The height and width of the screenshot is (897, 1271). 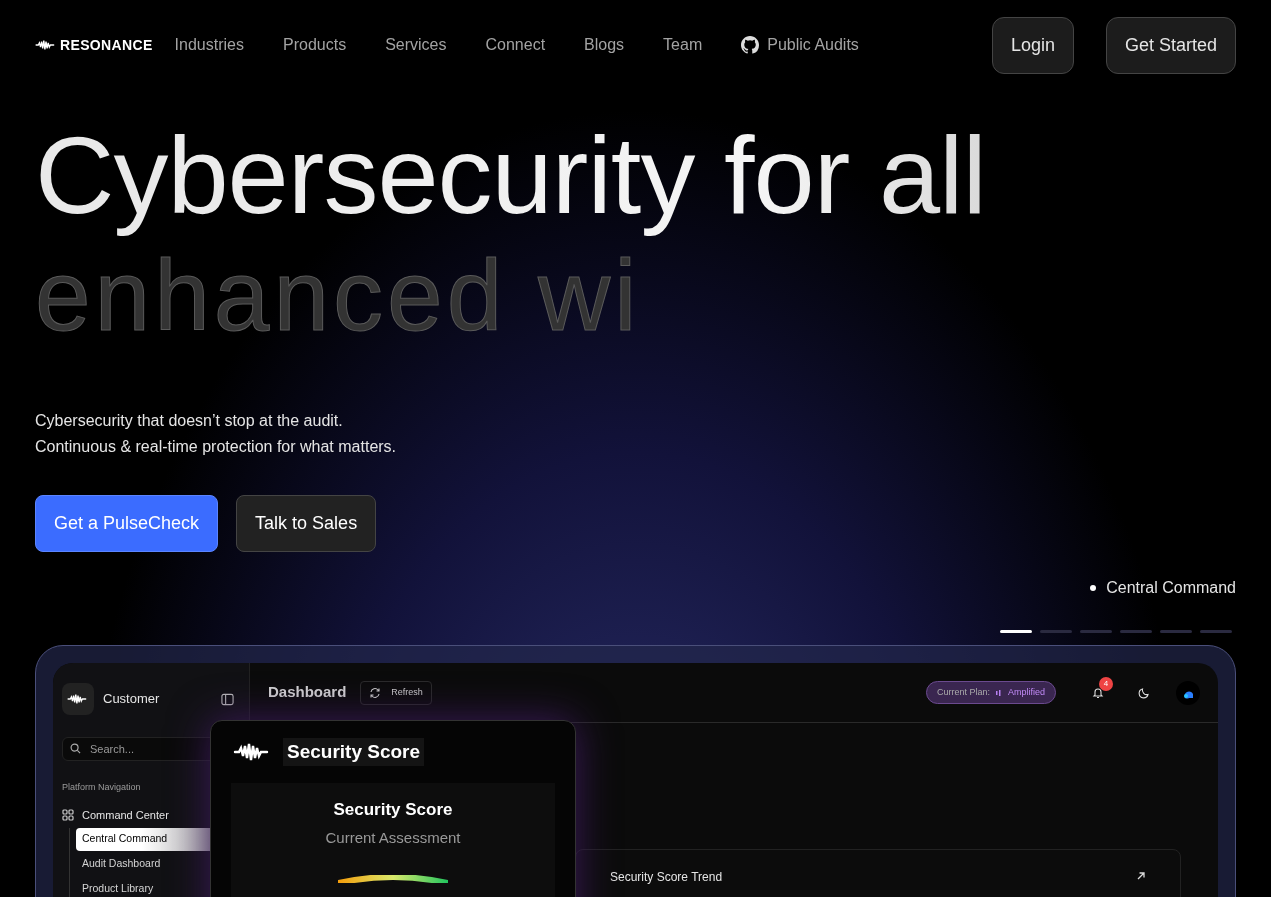 I want to click on popup-title: Security Score, so click(x=354, y=752).